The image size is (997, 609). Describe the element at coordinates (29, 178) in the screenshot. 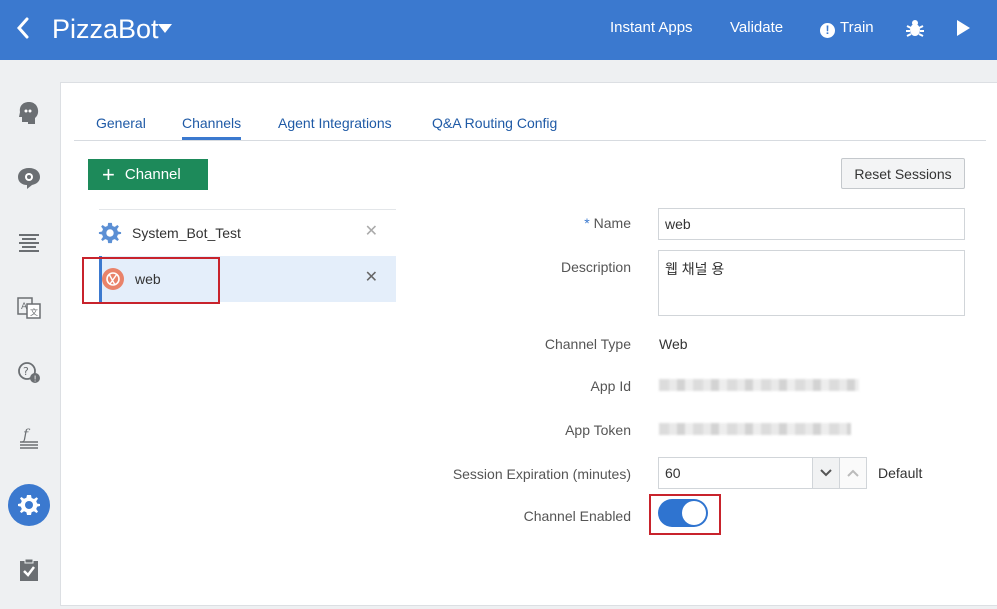

I see `entities-icon` at that location.